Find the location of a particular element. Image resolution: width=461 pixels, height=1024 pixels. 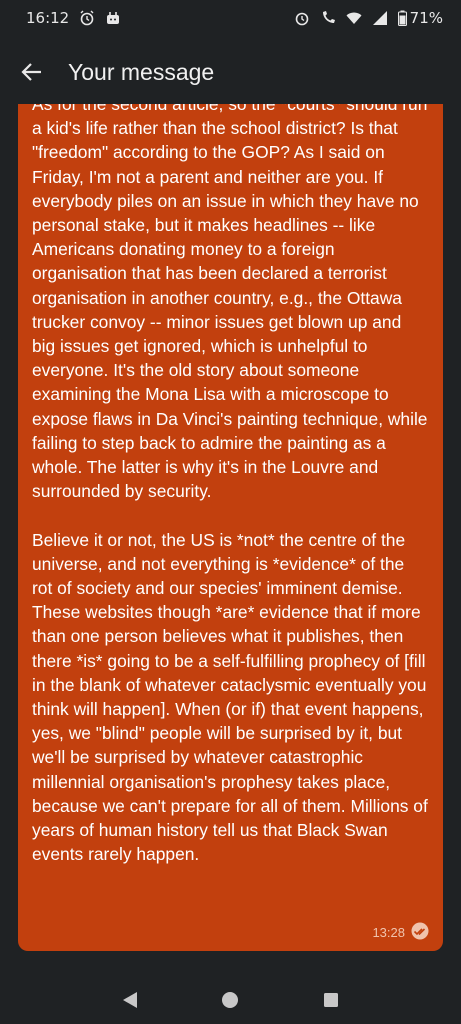

message-time: 13:28 is located at coordinates (388, 932).